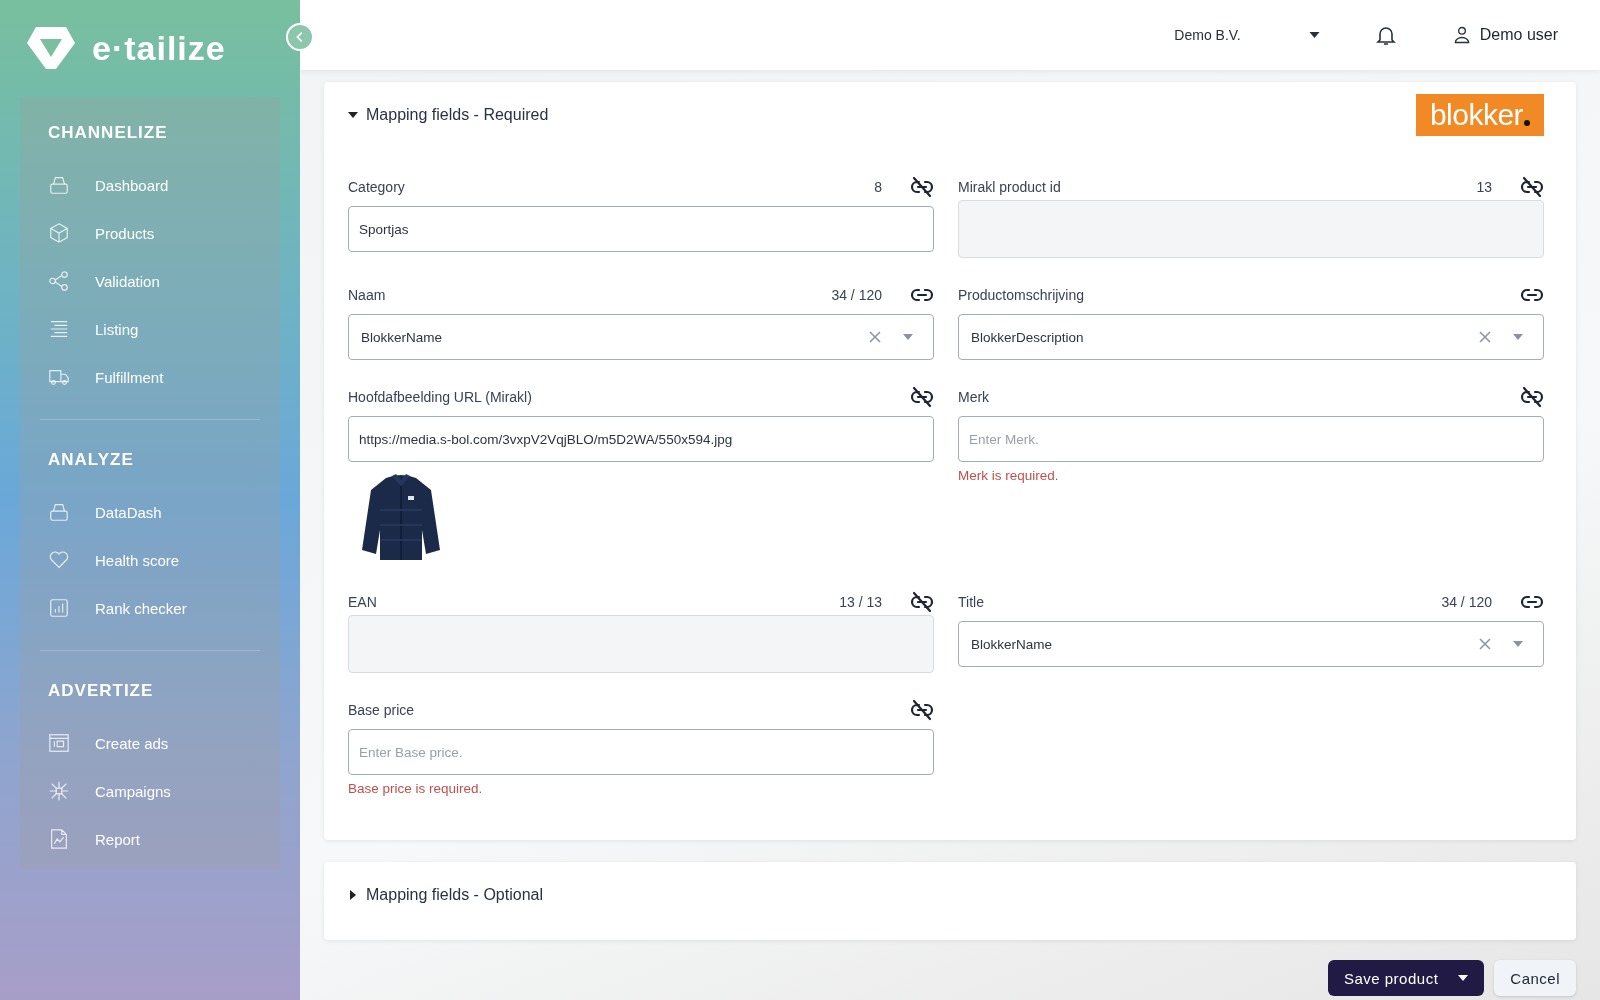  I want to click on save-product-button: Save product, so click(1406, 978).